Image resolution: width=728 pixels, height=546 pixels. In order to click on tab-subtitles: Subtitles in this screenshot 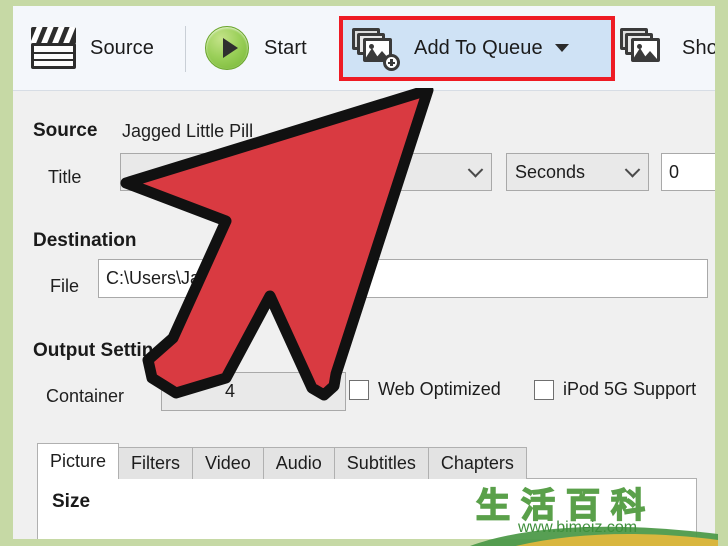, I will do `click(381, 463)`.